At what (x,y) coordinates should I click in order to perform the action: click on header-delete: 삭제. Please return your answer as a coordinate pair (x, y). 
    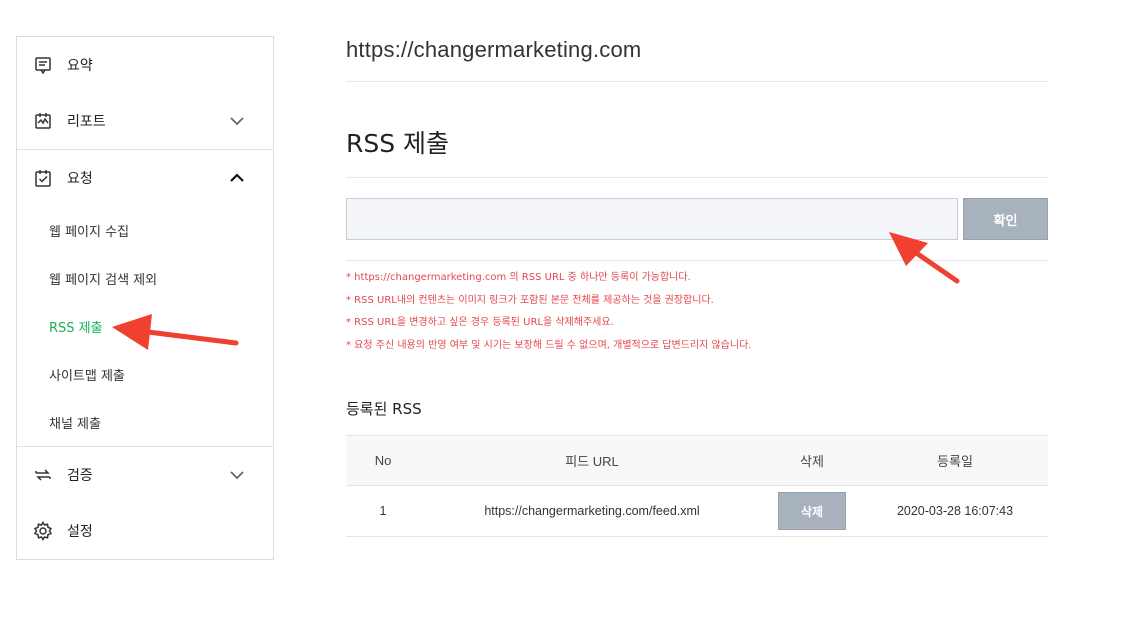
    Looking at the image, I should click on (812, 461).